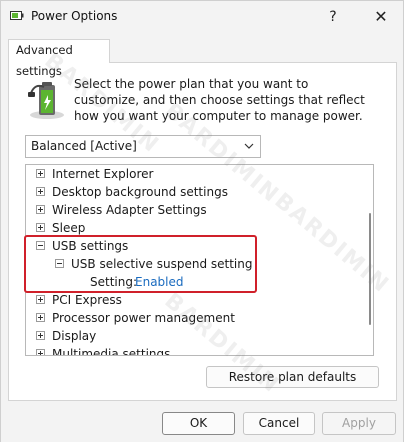 The image size is (404, 442). What do you see at coordinates (279, 423) in the screenshot?
I see `cancel-button: Cancel` at bounding box center [279, 423].